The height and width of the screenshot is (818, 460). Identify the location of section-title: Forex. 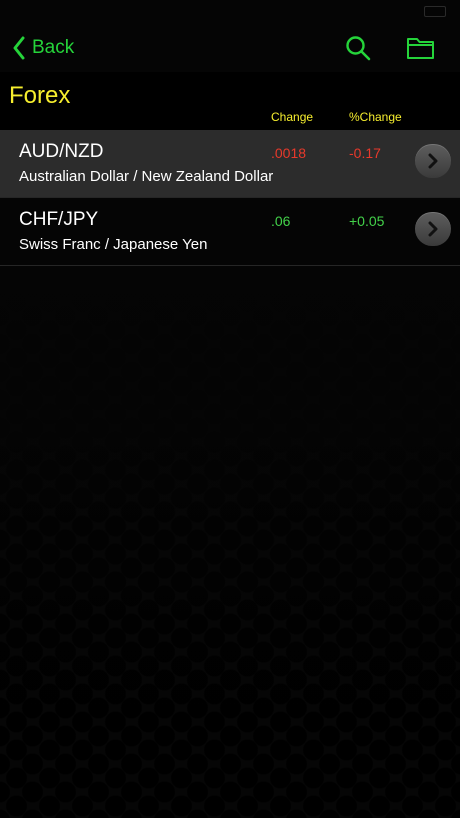
(40, 95).